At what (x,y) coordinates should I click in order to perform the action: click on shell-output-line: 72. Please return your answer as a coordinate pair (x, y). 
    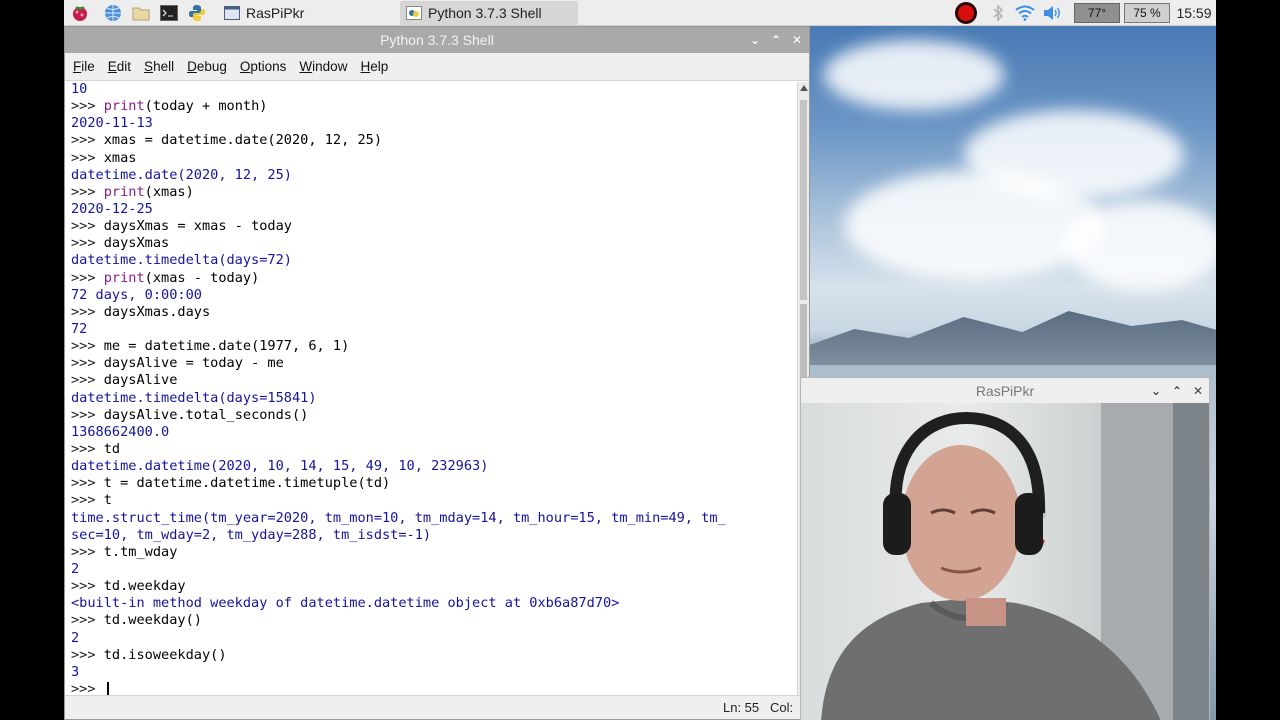
    Looking at the image, I should click on (398, 329).